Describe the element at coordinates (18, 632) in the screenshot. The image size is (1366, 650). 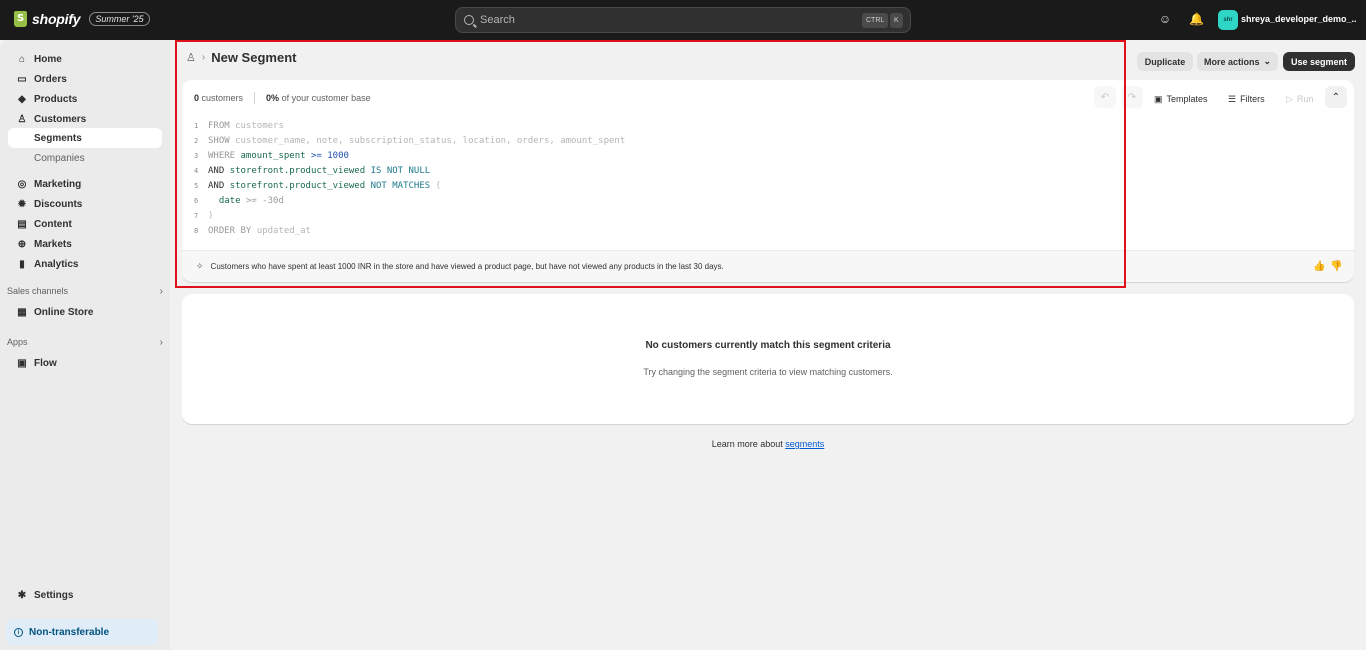
I see `info-icon: i` at that location.